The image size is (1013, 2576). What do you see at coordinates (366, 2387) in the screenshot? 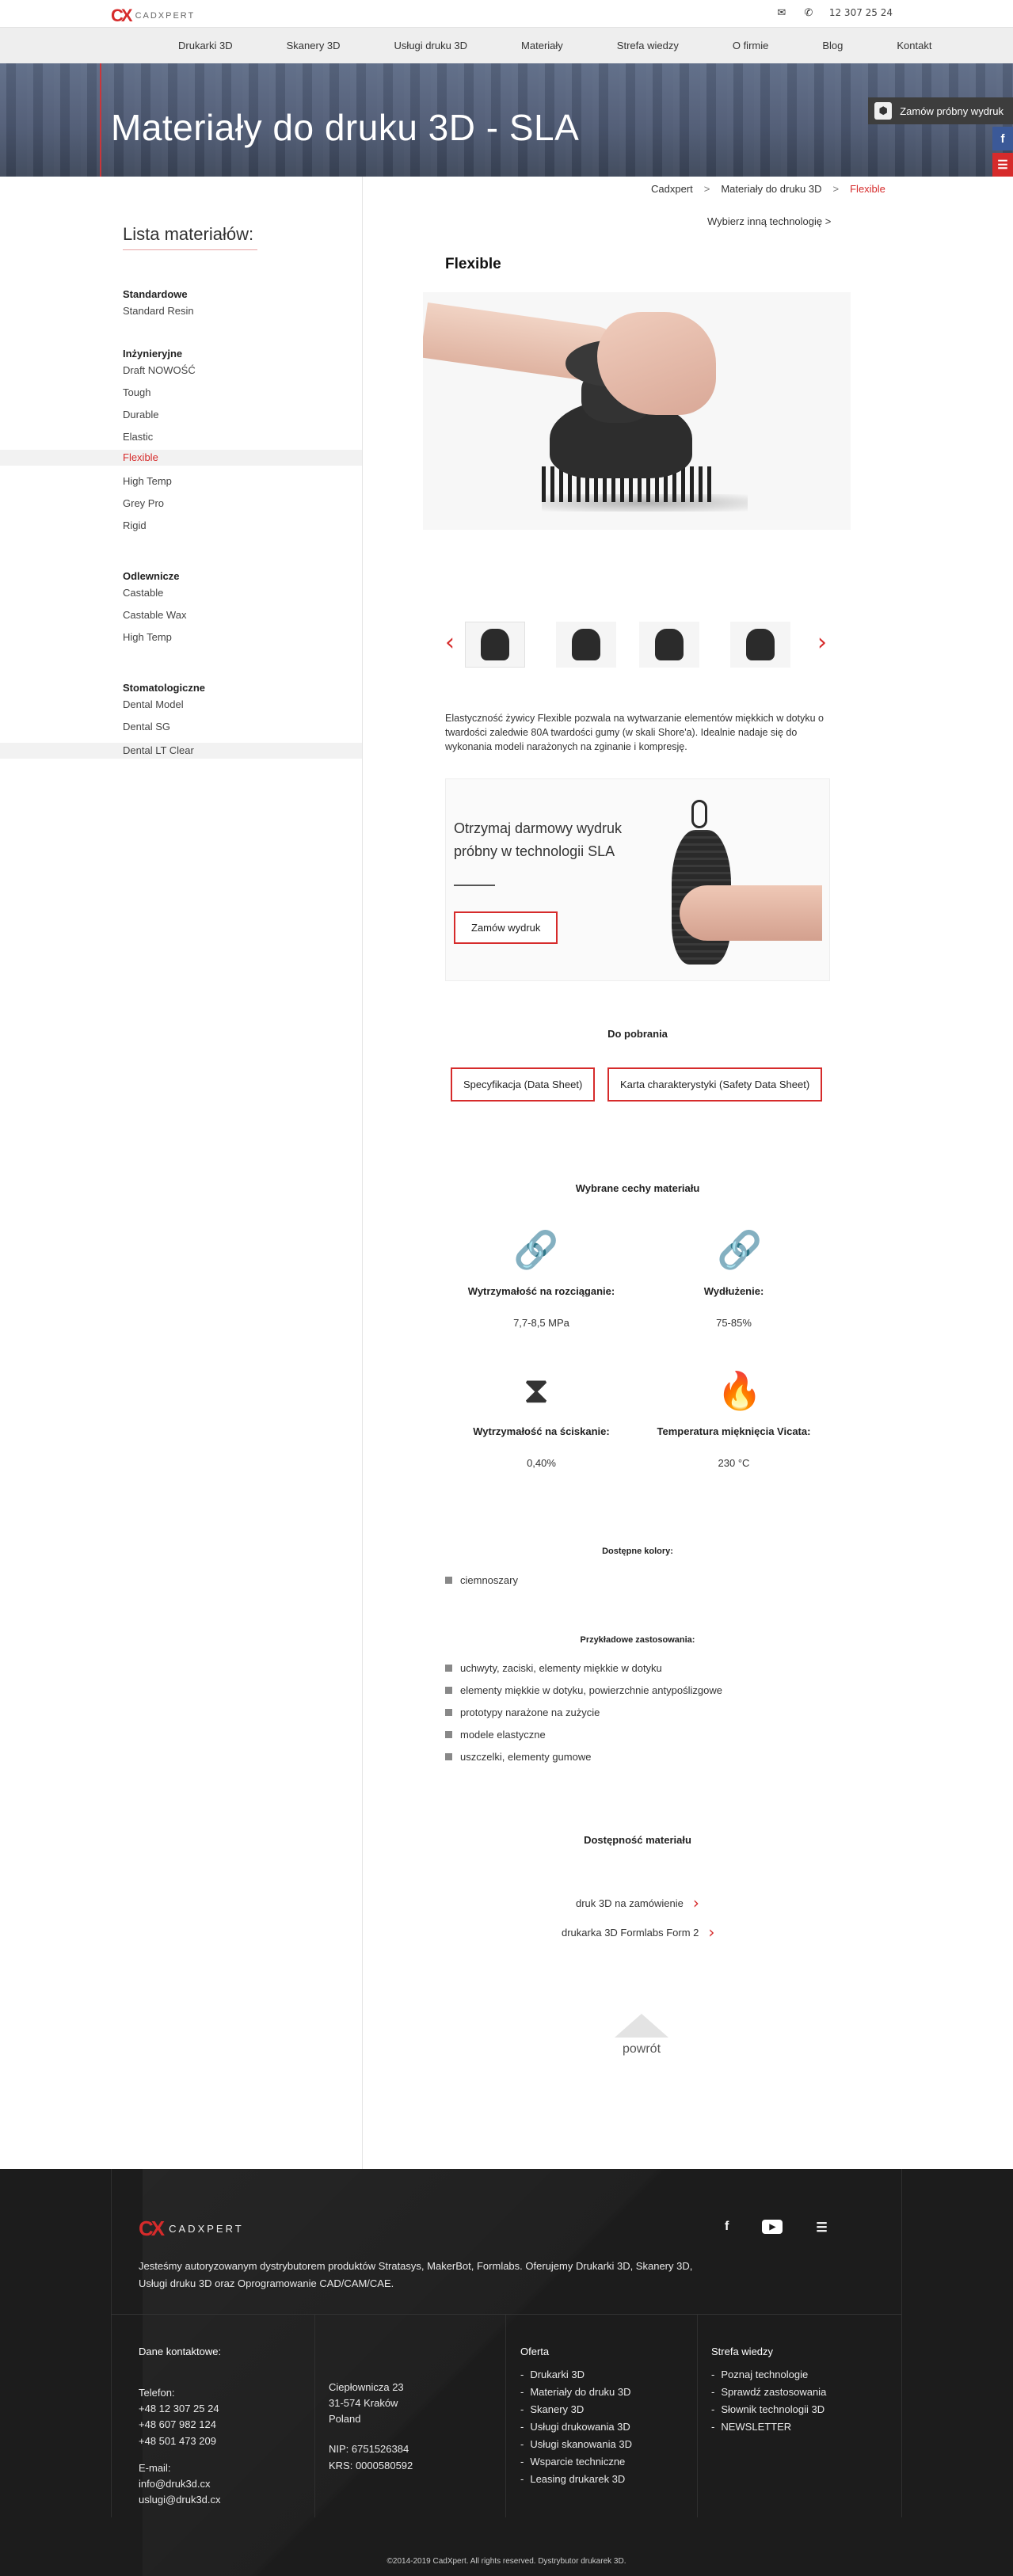
I see `footer-street: Ciepłownicza 23` at bounding box center [366, 2387].